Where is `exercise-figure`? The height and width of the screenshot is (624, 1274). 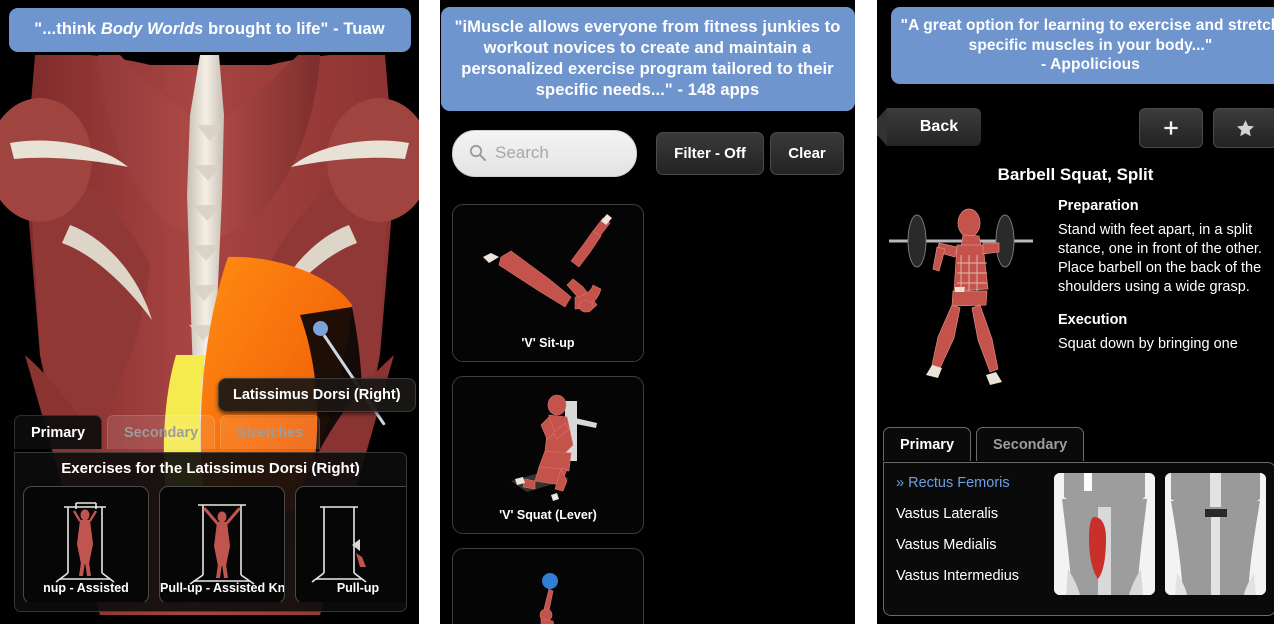 exercise-figure is located at coordinates (967, 297).